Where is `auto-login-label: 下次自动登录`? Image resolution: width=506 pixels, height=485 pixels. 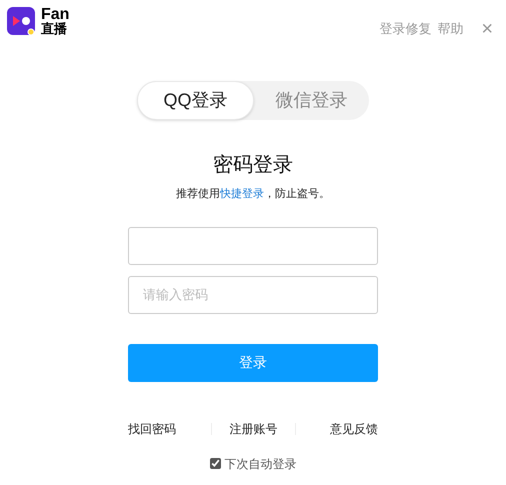 auto-login-label: 下次自动登录 is located at coordinates (260, 464).